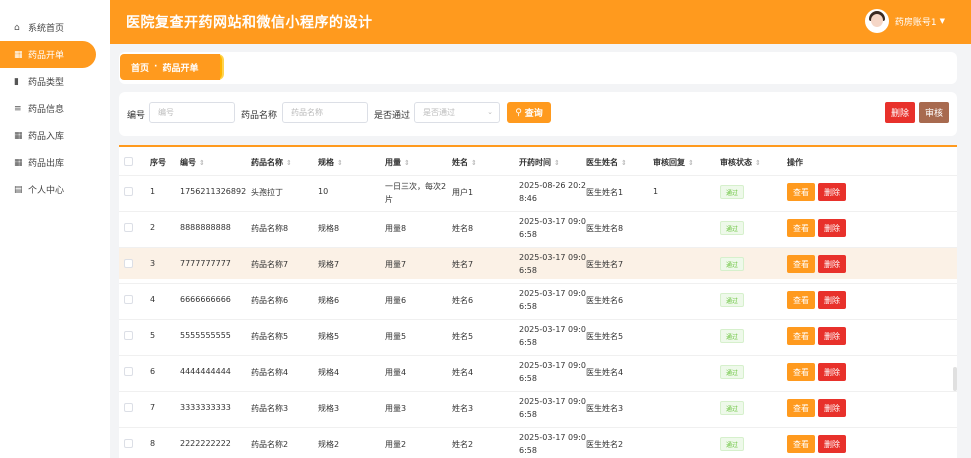  I want to click on sidebar-item-stock-in: ▦ 药品入库, so click(55, 135).